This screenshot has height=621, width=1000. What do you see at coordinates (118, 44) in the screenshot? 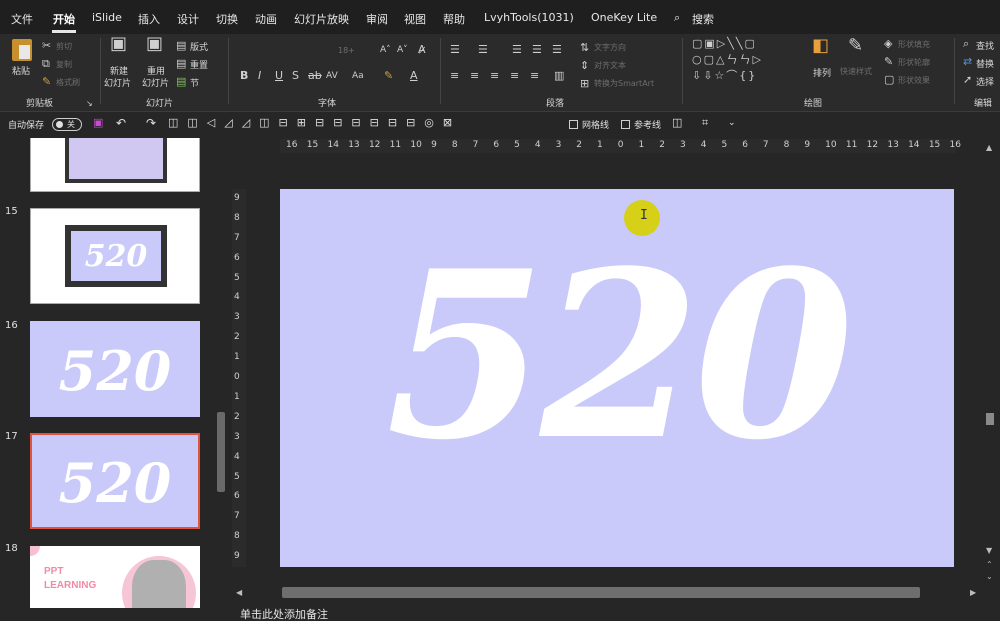
I see `new-slide-icon: ▣` at bounding box center [118, 44].